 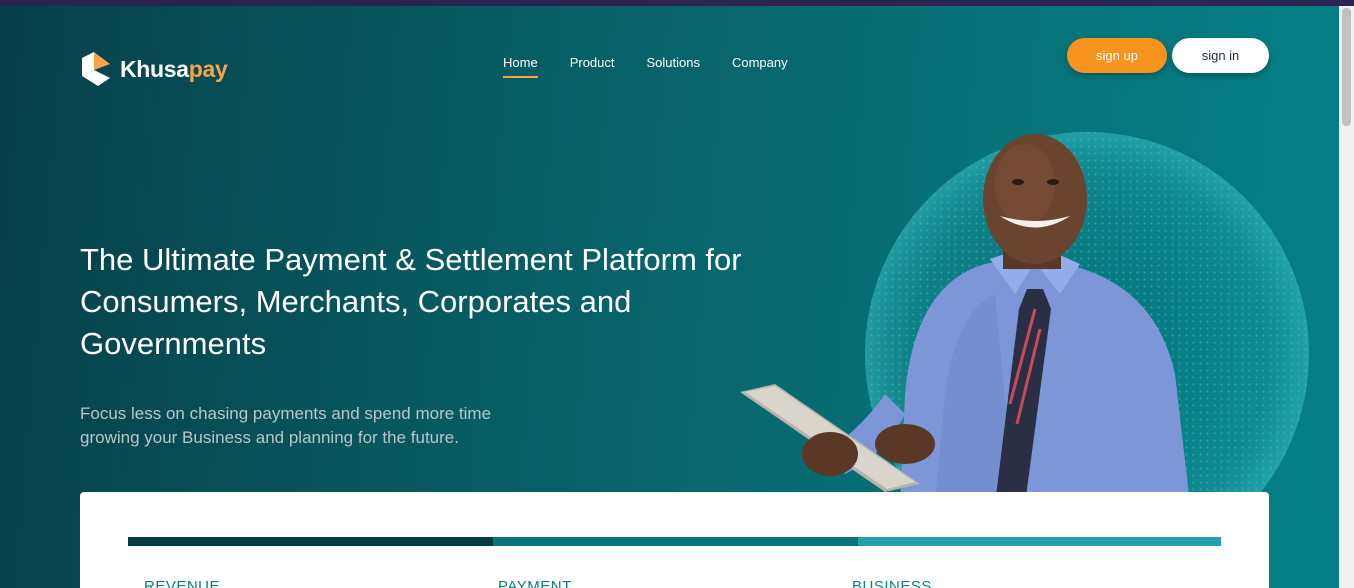 What do you see at coordinates (310, 541) in the screenshot?
I see `tab-bar-revenue` at bounding box center [310, 541].